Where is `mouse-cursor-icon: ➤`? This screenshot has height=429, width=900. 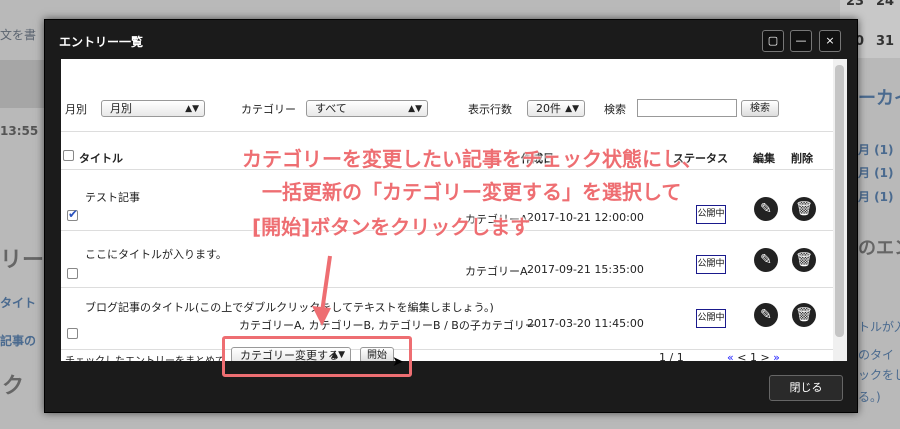 mouse-cursor-icon: ➤ is located at coordinates (398, 362).